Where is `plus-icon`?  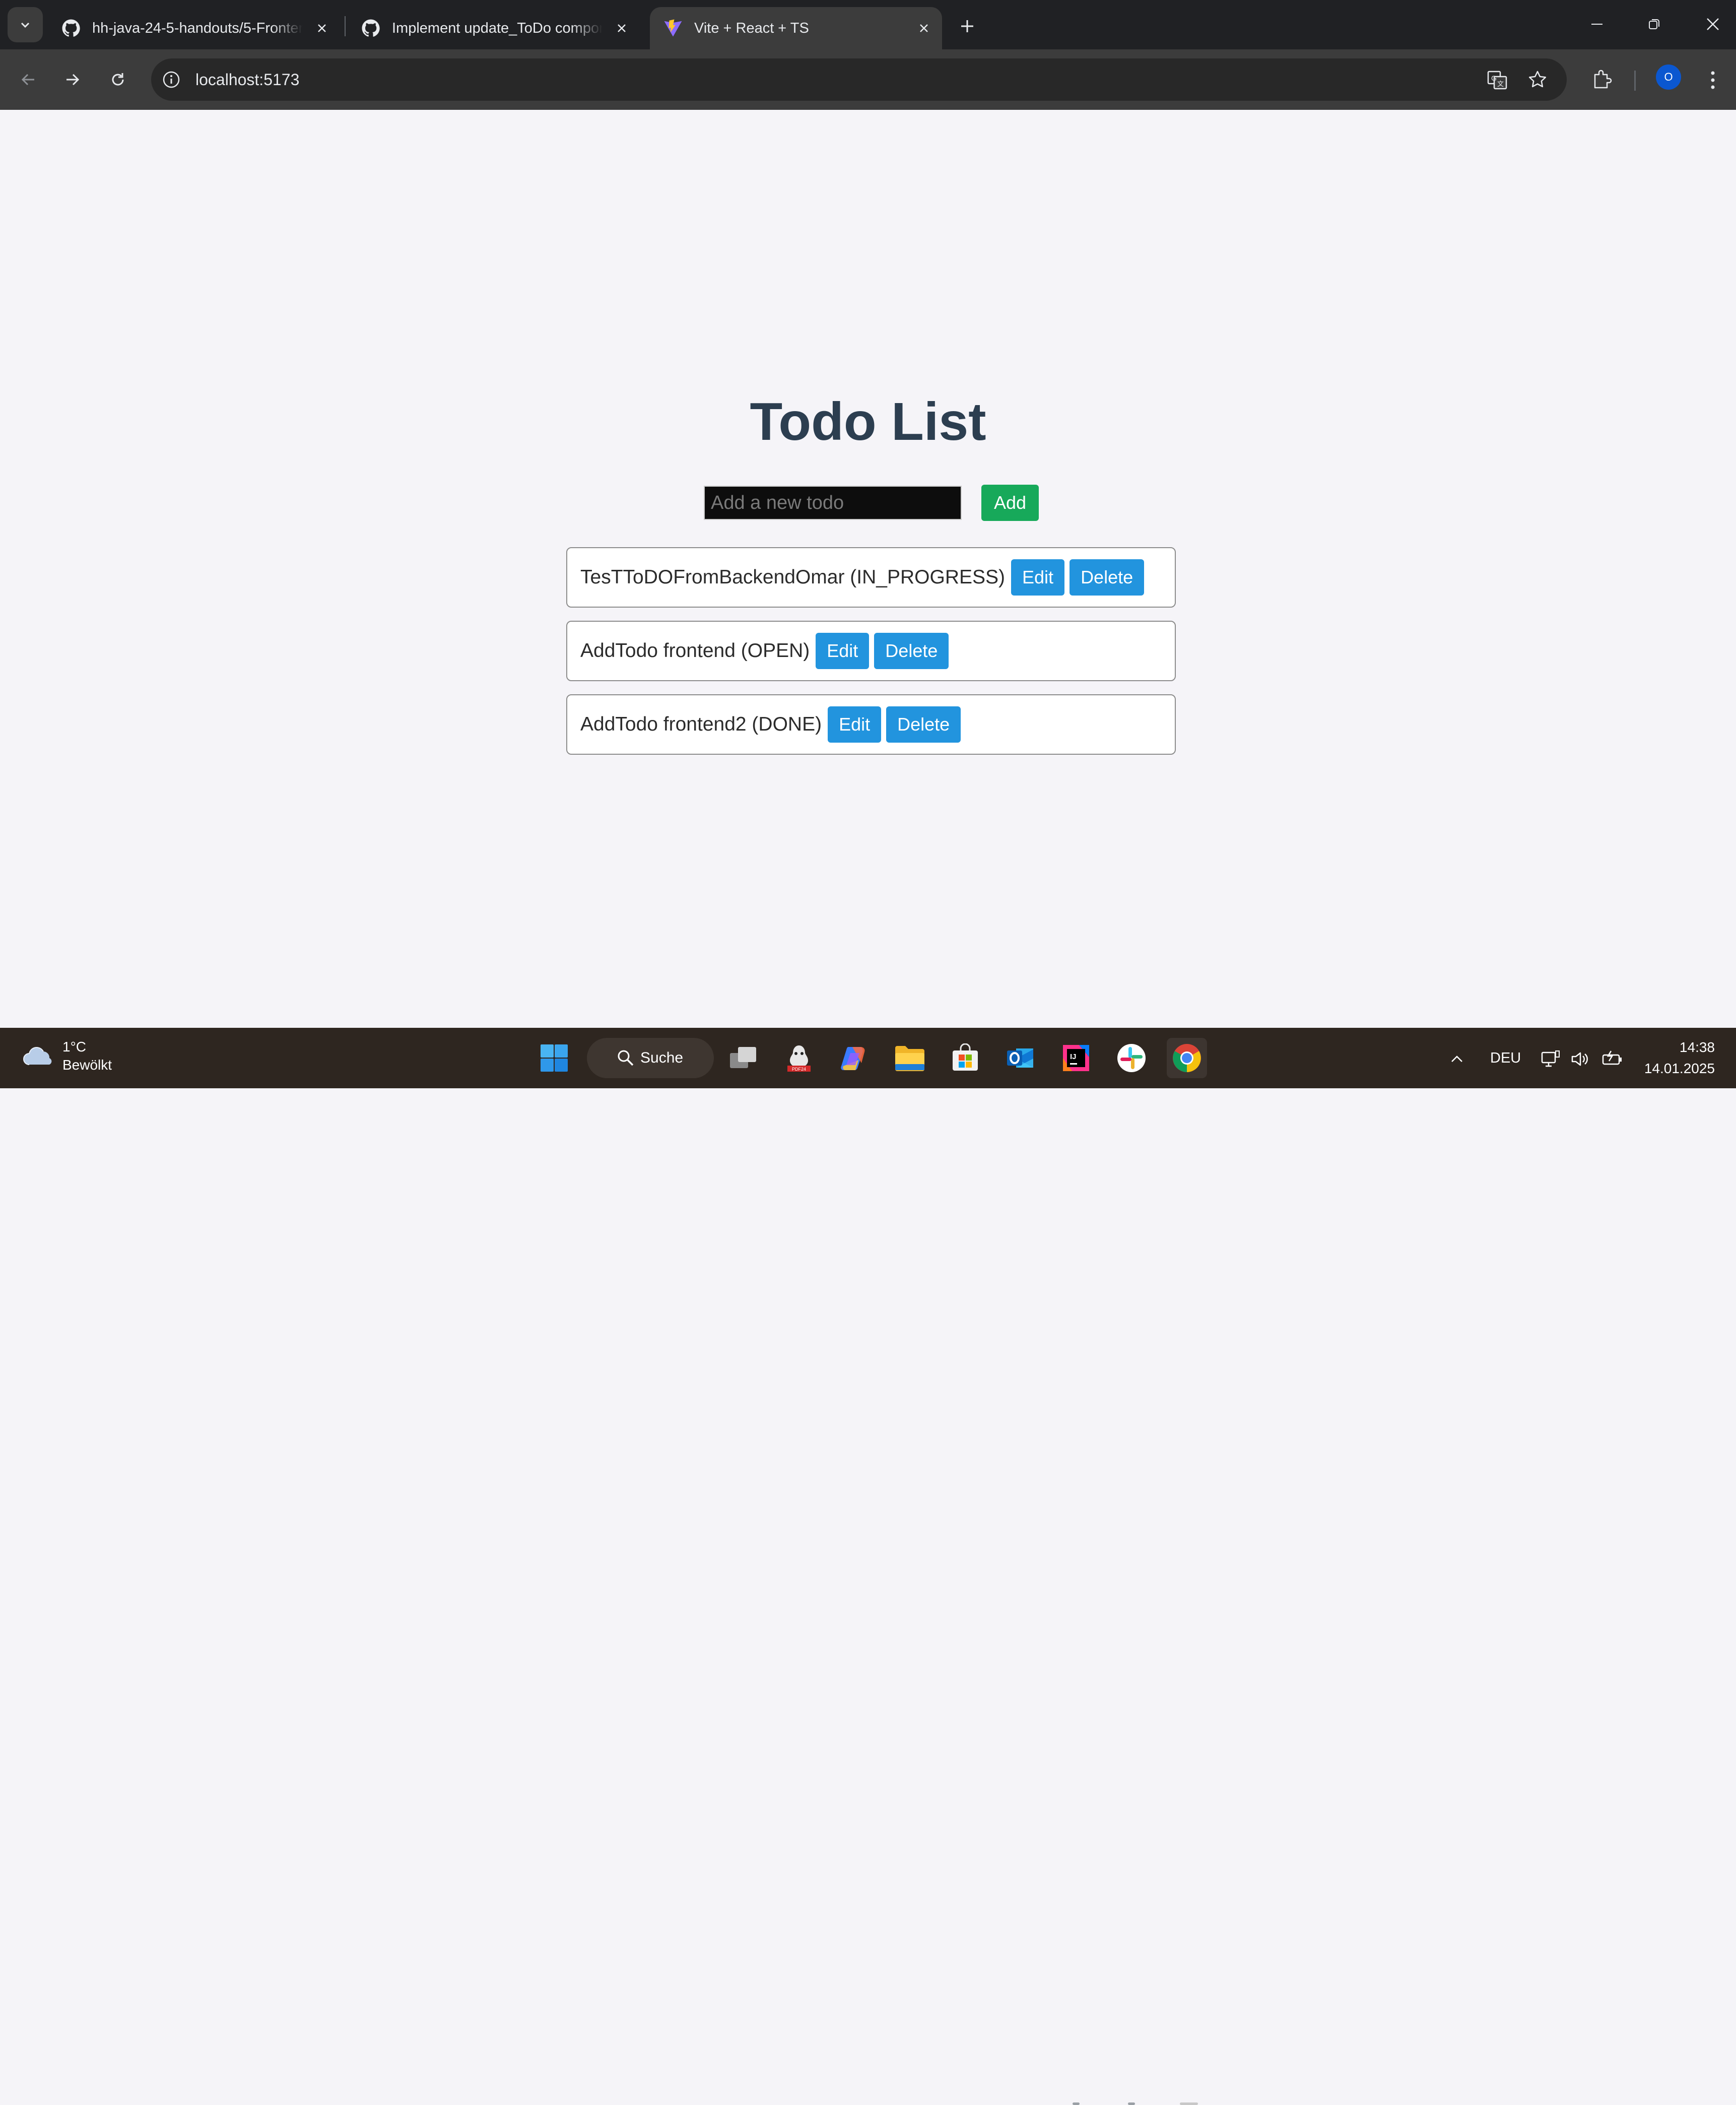 plus-icon is located at coordinates (967, 26).